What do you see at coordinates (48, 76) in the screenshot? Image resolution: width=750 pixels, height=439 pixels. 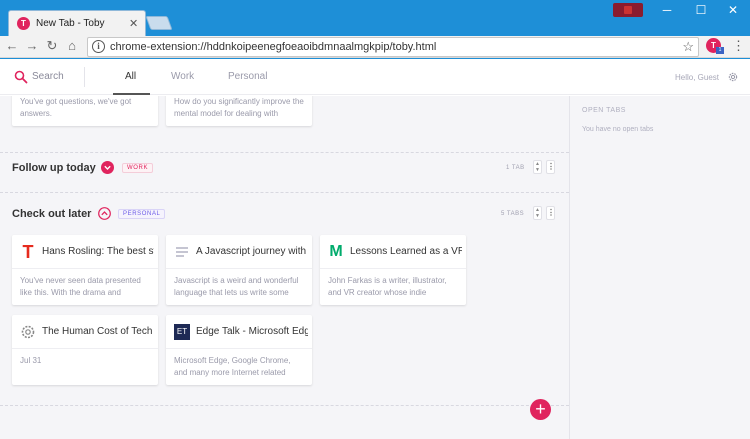 I see `search-input: Search` at bounding box center [48, 76].